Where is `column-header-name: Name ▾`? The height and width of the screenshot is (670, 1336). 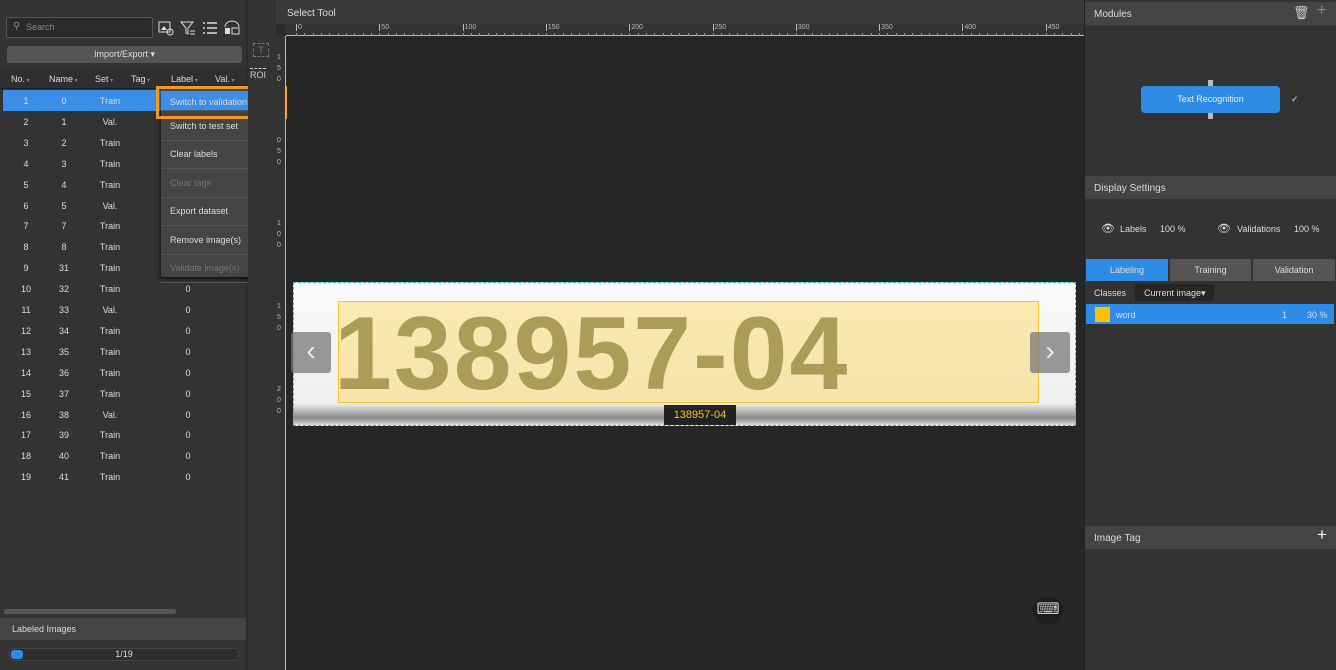
column-header-name: Name ▾ is located at coordinates (63, 79).